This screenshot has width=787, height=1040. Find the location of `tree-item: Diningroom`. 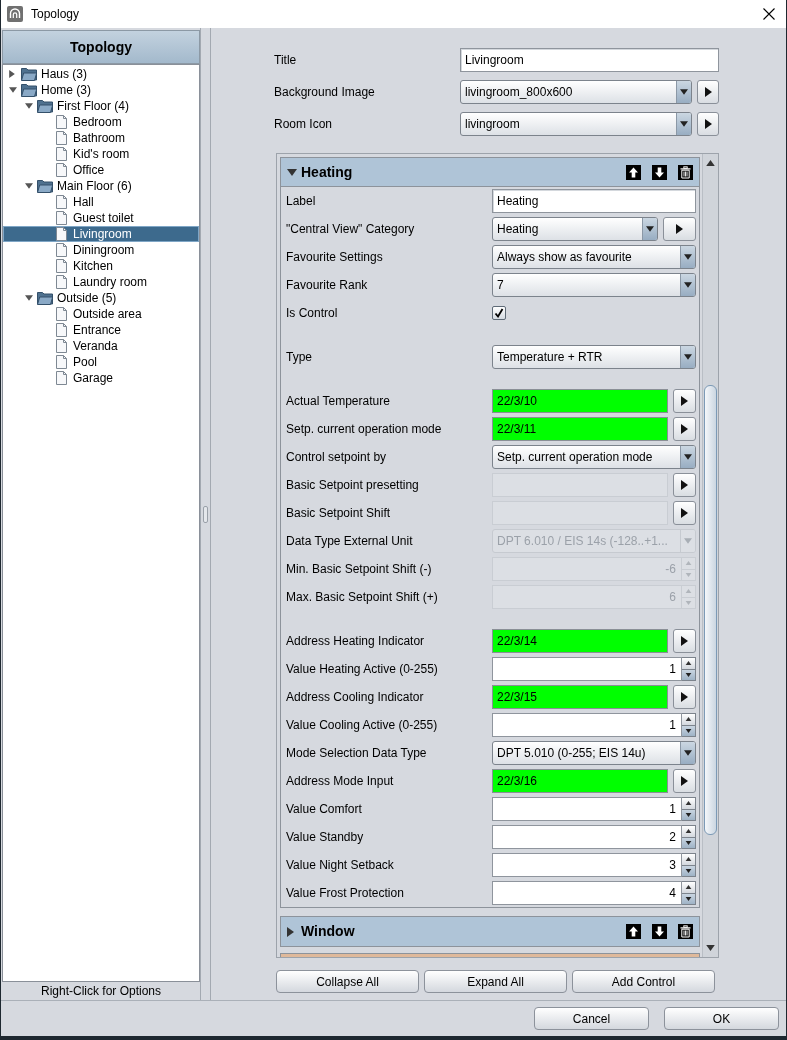

tree-item: Diningroom is located at coordinates (101, 250).